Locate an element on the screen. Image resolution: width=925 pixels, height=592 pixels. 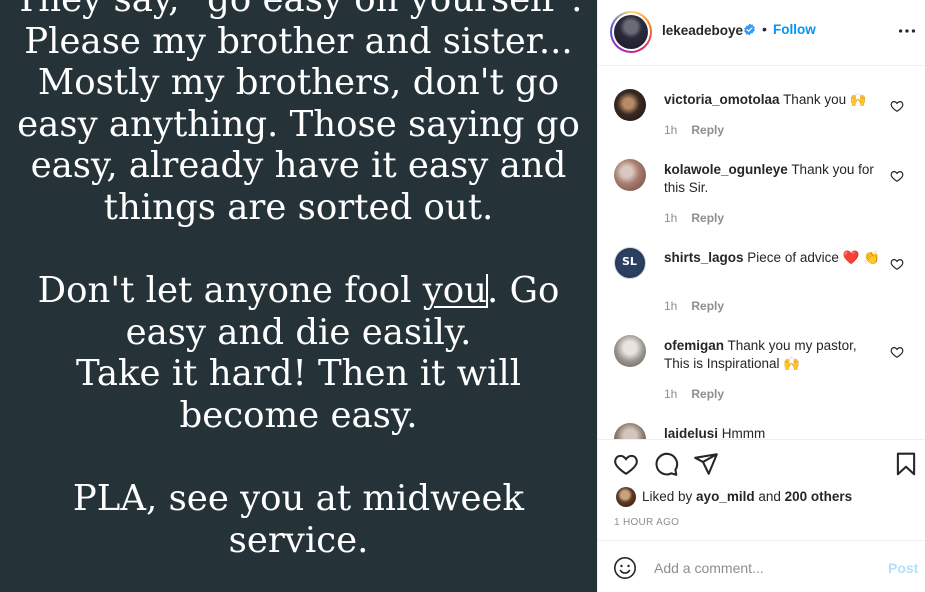
more-options-icon is located at coordinates (907, 31).